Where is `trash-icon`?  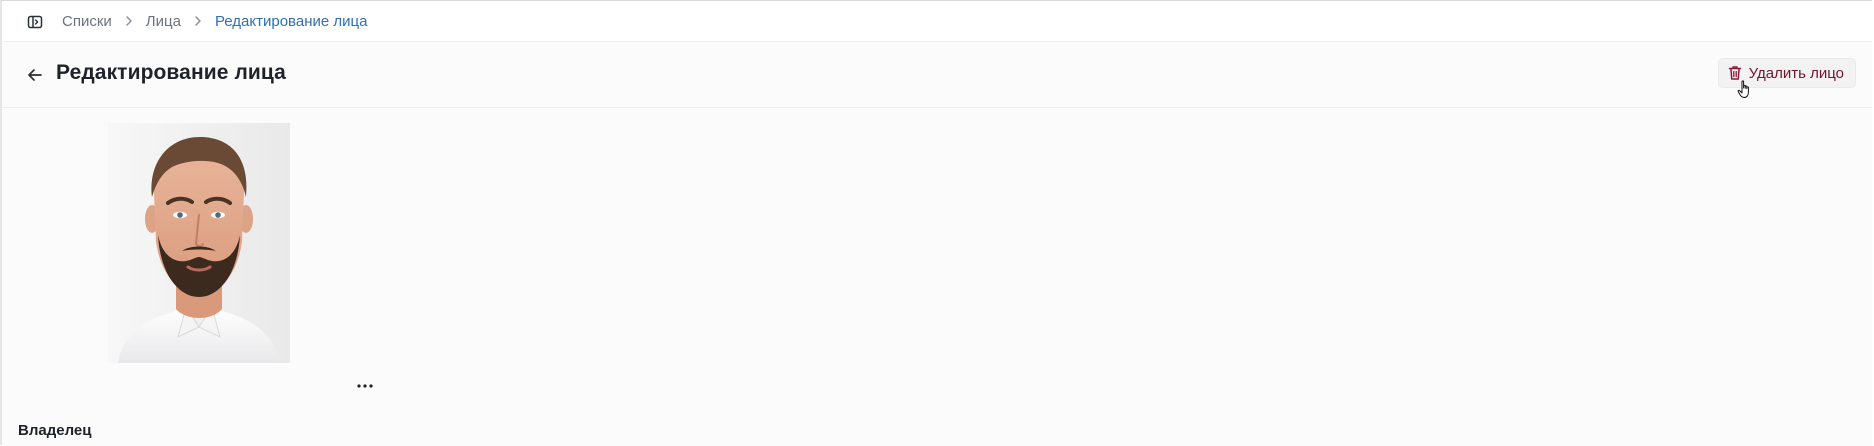
trash-icon is located at coordinates (1735, 73).